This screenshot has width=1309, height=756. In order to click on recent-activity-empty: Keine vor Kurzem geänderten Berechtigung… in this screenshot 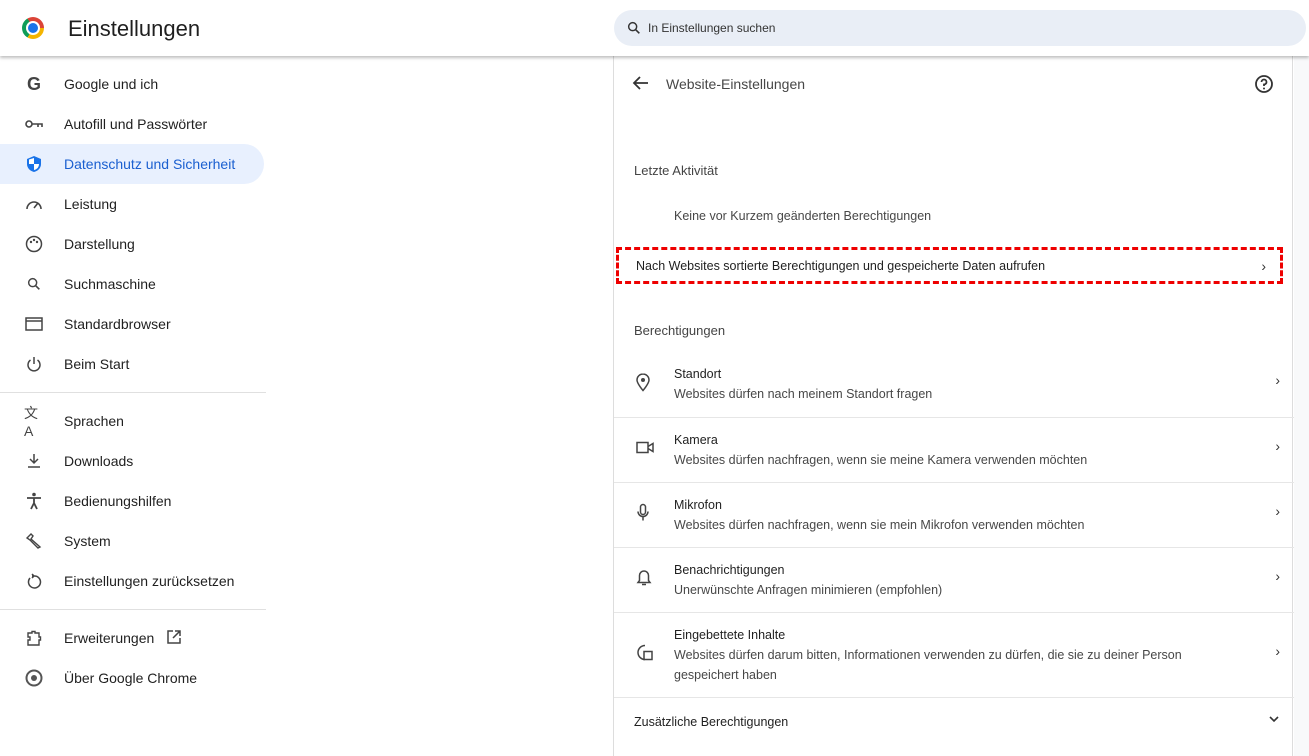, I will do `click(803, 216)`.